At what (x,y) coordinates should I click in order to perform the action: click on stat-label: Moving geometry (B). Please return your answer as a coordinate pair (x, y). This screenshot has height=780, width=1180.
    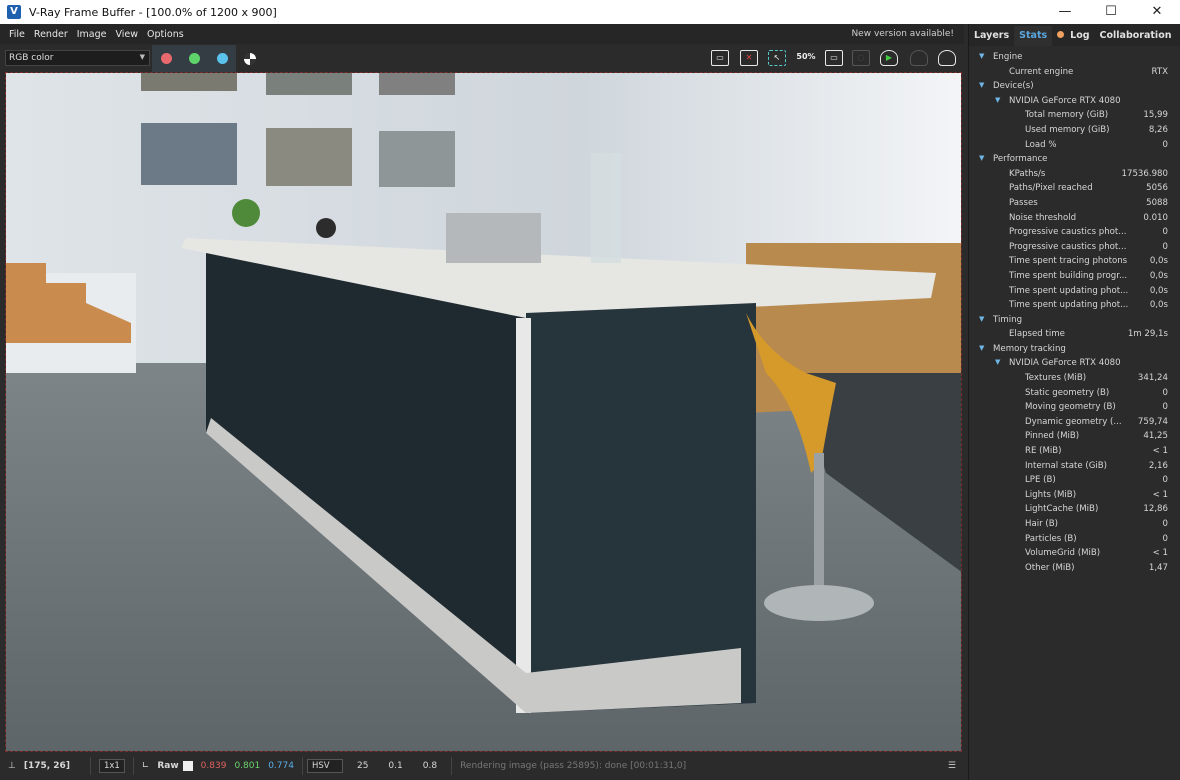
    Looking at the image, I should click on (1070, 407).